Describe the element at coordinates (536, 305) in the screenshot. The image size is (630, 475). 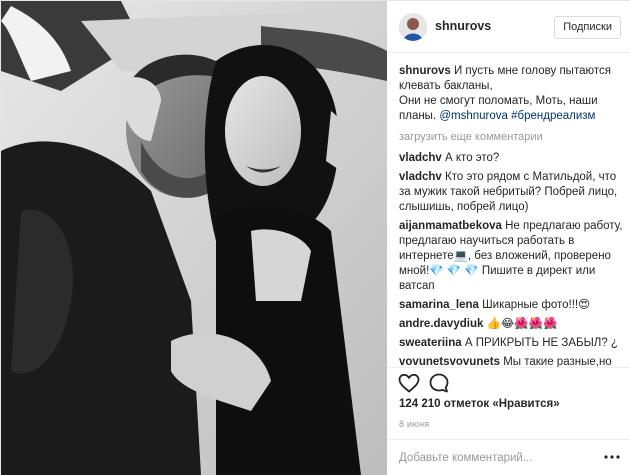
I see `comment-text: Шикарные фото!!!😍` at that location.